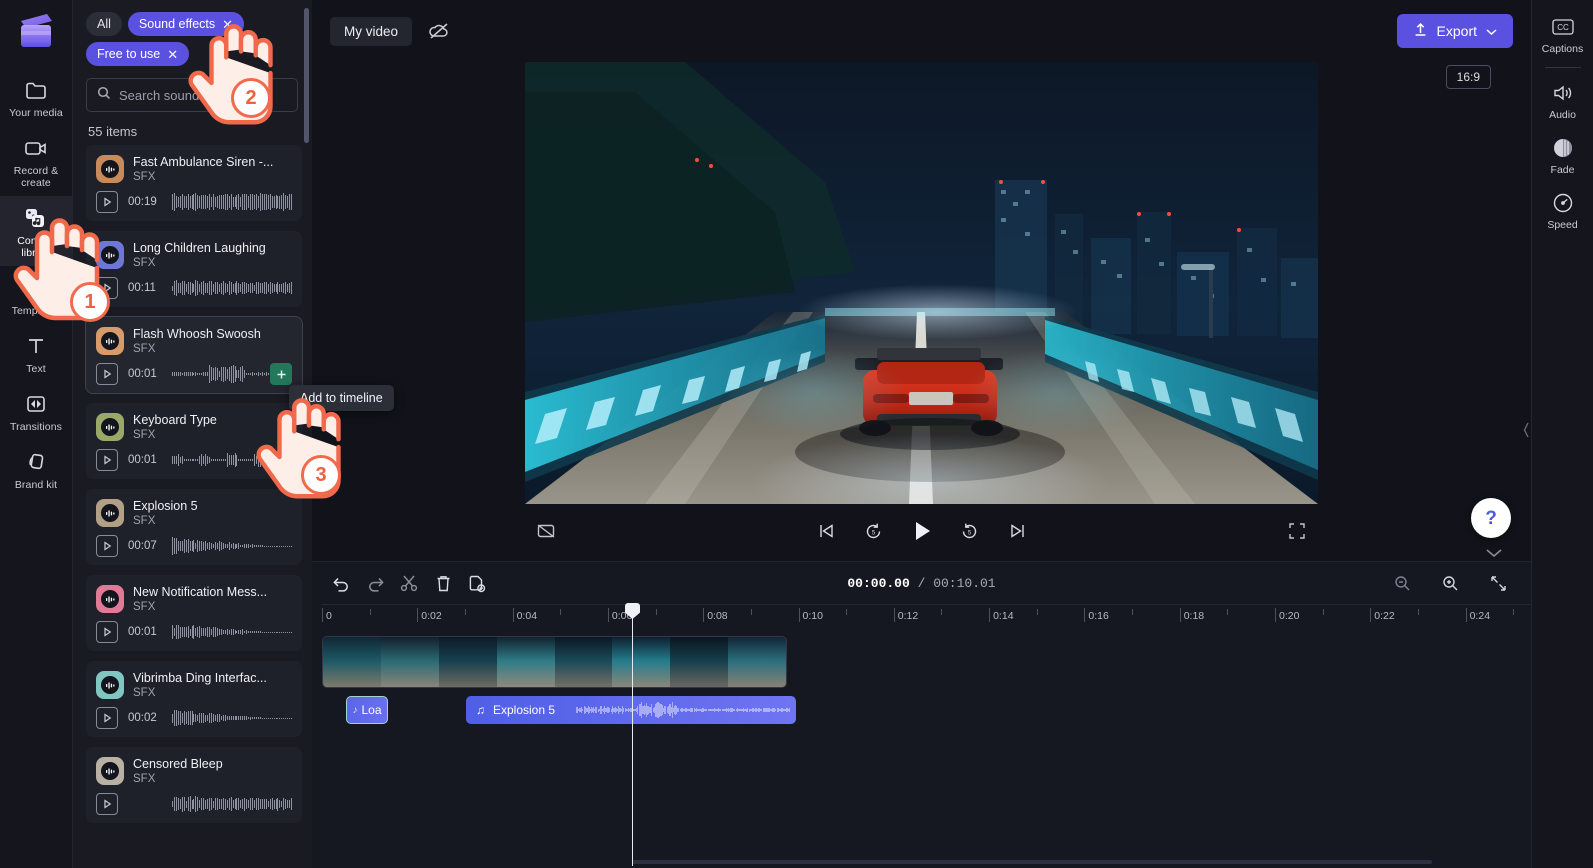 The width and height of the screenshot is (1593, 868). I want to click on sound-effect-card: Fast Ambulance Siren -... SFX 00:19, so click(194, 183).